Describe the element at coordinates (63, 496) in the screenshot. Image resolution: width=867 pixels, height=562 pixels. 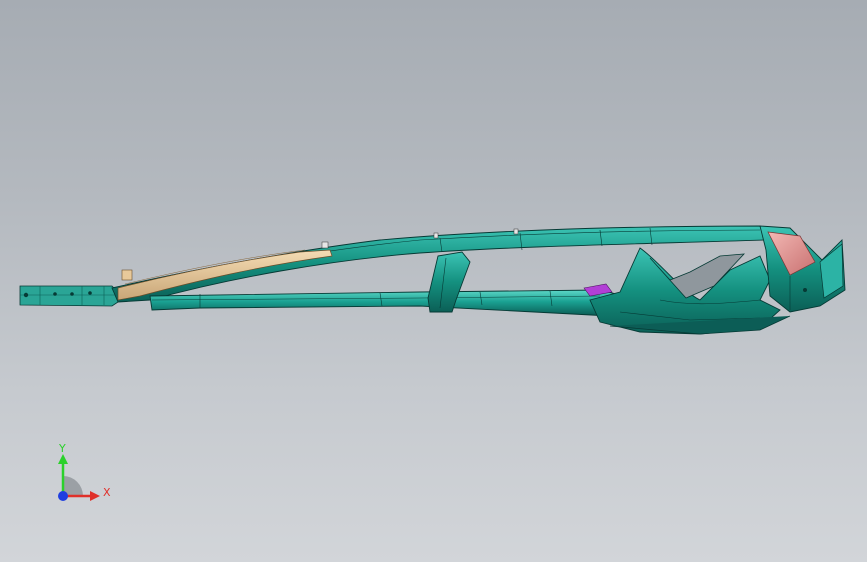
I see `z-axis-dot` at that location.